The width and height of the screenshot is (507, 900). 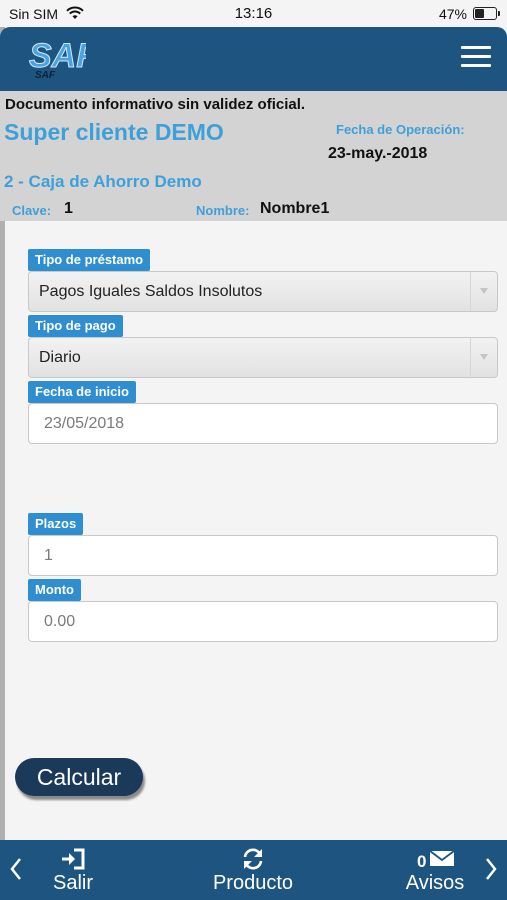 What do you see at coordinates (263, 423) in the screenshot?
I see `fecha-inicio-field: 23/05/2018` at bounding box center [263, 423].